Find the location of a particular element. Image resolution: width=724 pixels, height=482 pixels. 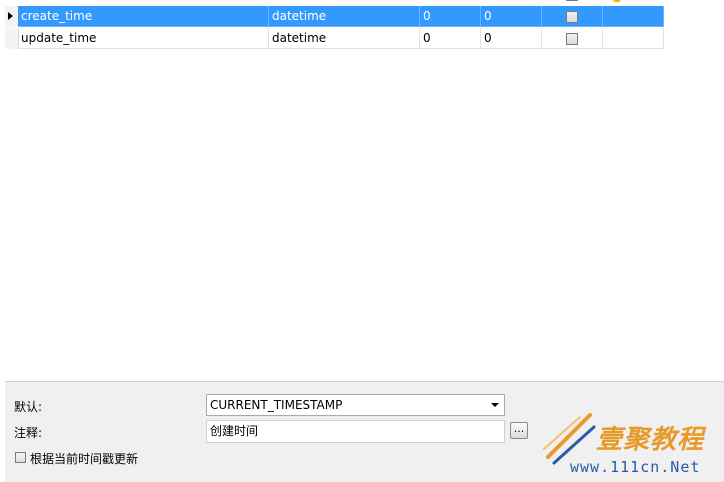

brand-name: 壹聚教程 is located at coordinates (650, 440).